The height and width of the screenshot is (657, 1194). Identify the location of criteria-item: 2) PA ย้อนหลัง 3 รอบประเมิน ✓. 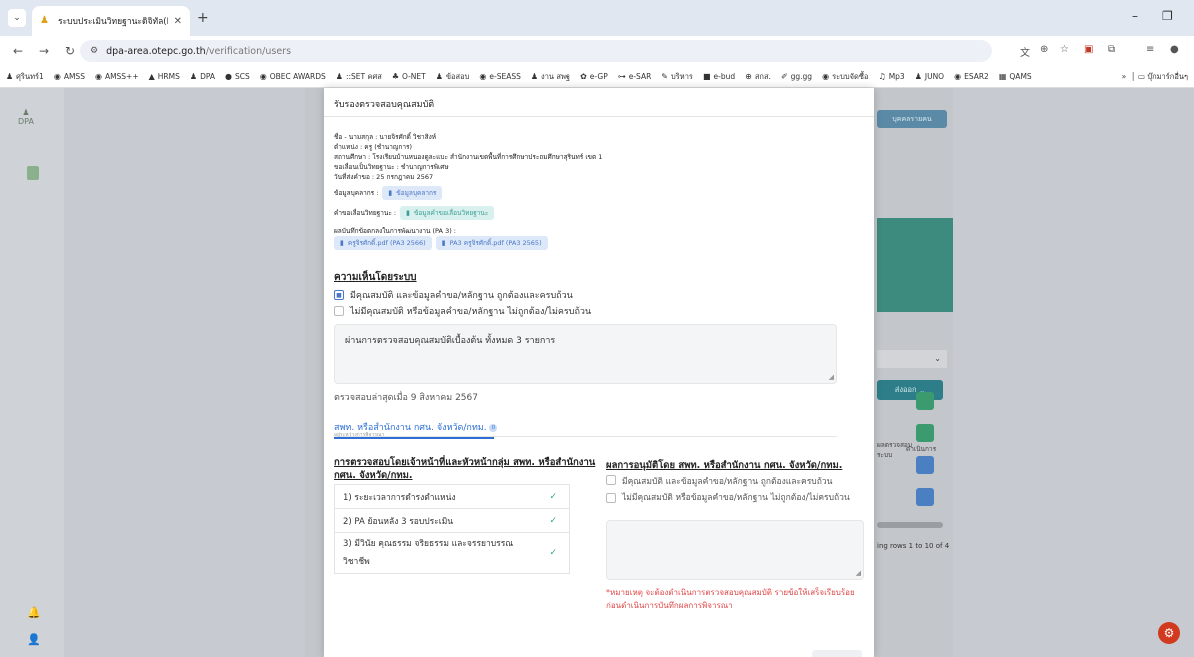
(452, 521).